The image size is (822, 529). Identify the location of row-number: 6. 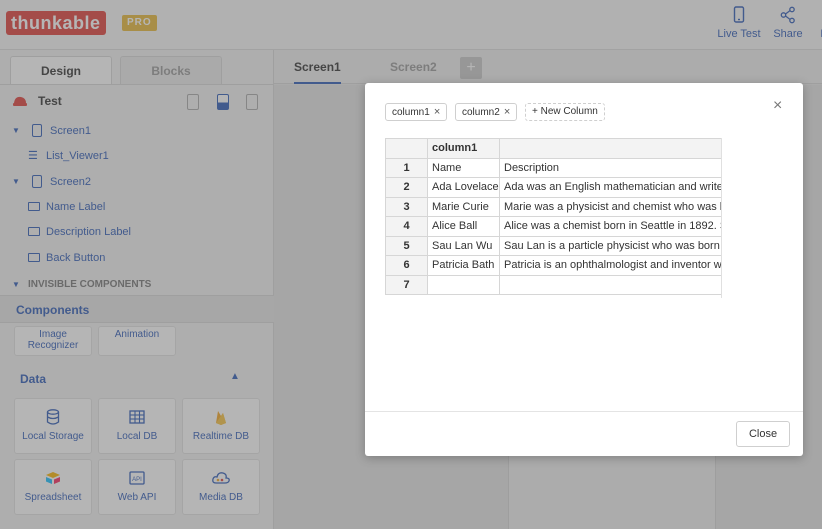
(406, 265).